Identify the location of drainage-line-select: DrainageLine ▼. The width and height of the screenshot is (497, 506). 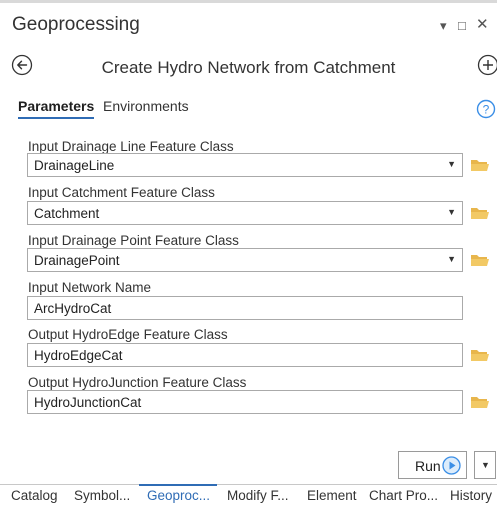
(245, 165).